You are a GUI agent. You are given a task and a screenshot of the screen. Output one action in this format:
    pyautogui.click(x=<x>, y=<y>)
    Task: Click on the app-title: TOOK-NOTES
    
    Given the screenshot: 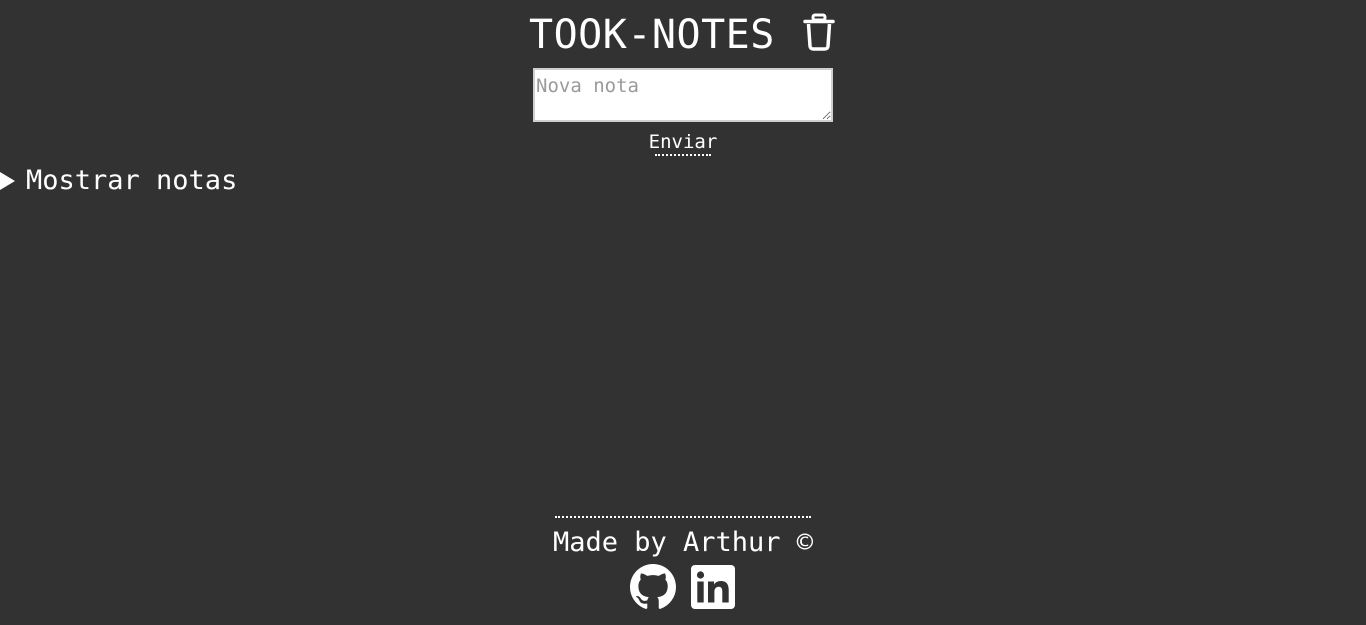 What is the action you would take?
    pyautogui.click(x=652, y=35)
    